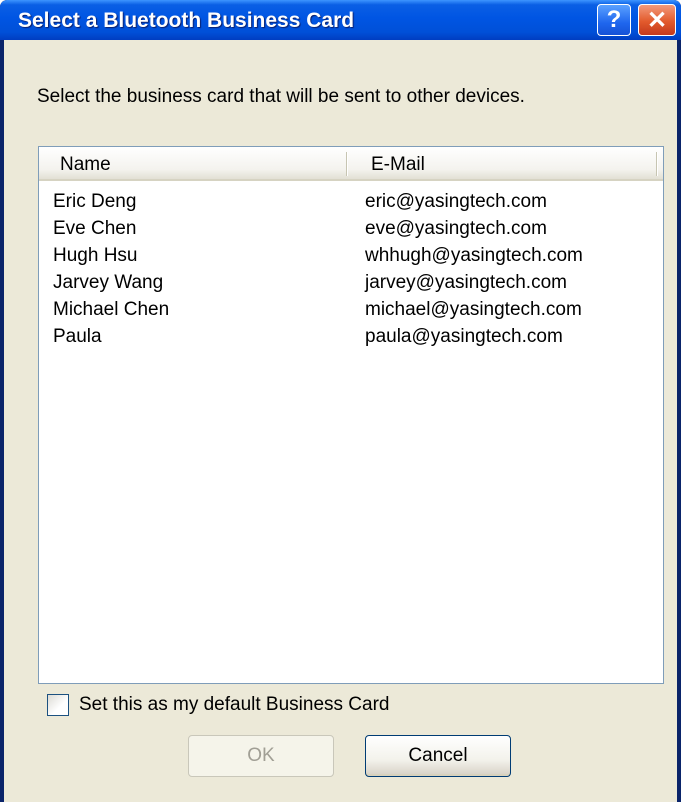 This screenshot has width=681, height=802. I want to click on list-row: Hugh Hsu whhugh@yasingtech.com, so click(351, 258).